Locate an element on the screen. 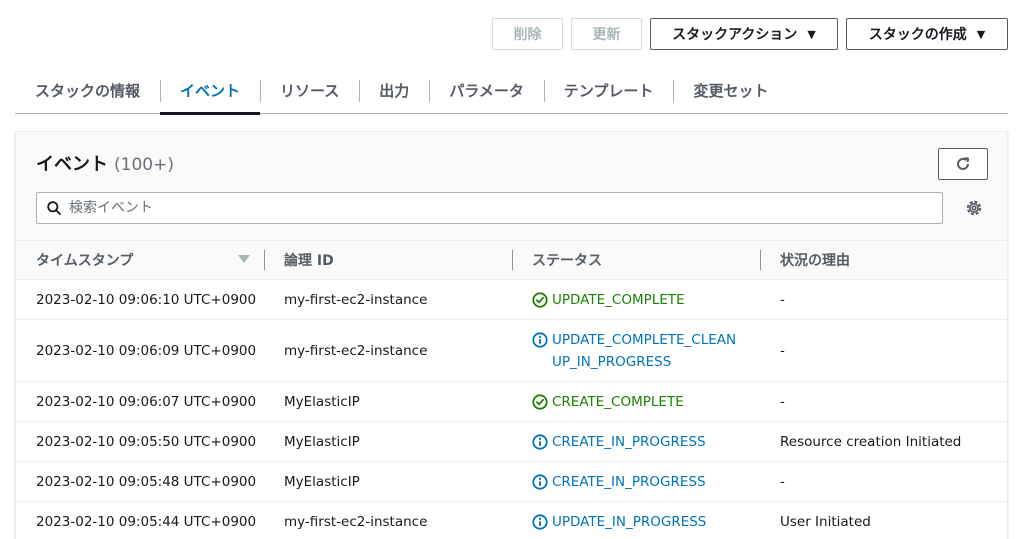 Image resolution: width=1016 pixels, height=539 pixels. tab-label: 変更セット is located at coordinates (731, 91).